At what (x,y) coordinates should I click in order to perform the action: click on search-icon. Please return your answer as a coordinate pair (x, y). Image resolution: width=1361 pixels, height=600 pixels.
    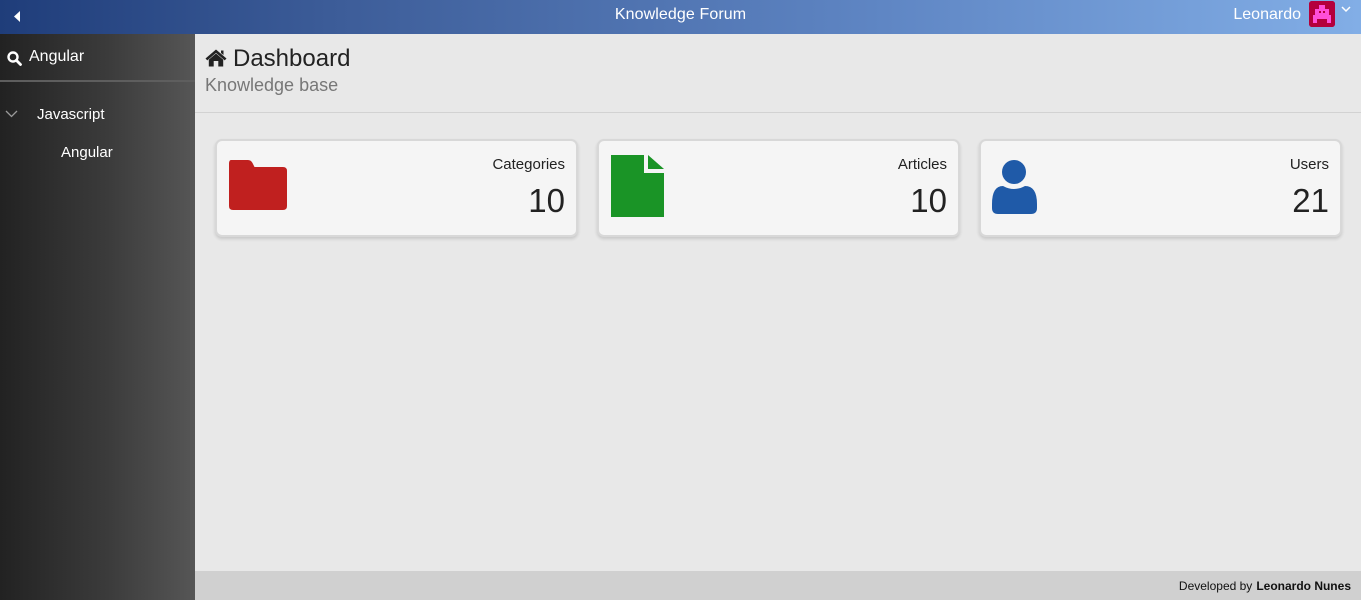
    Looking at the image, I should click on (14, 58).